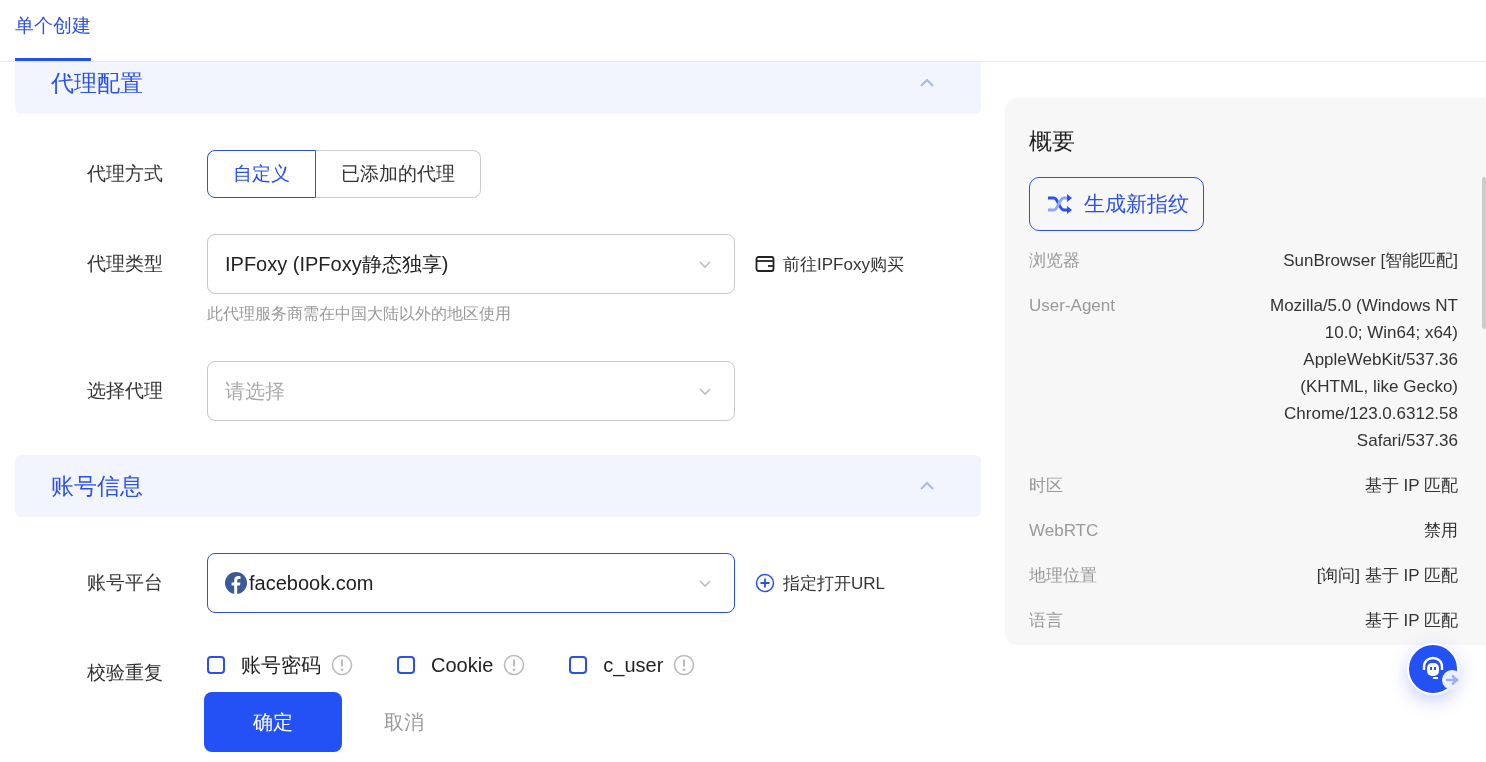 The height and width of the screenshot is (762, 1486). What do you see at coordinates (829, 264) in the screenshot?
I see `link: 前往IPFoxy购买` at bounding box center [829, 264].